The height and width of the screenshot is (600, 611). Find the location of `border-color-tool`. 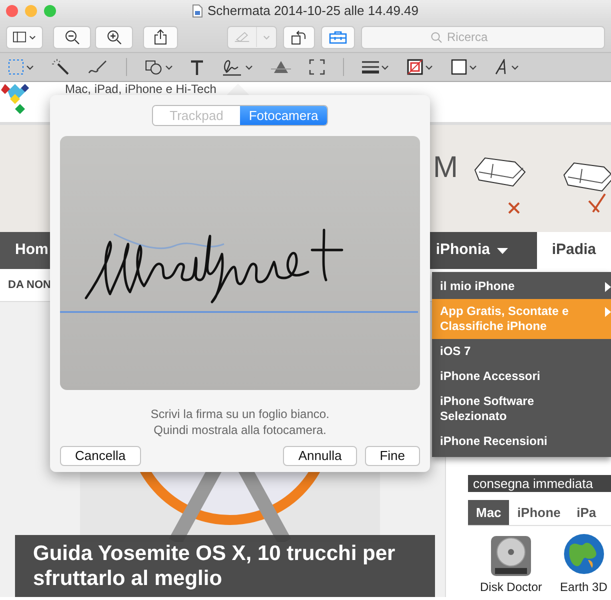

border-color-tool is located at coordinates (420, 67).